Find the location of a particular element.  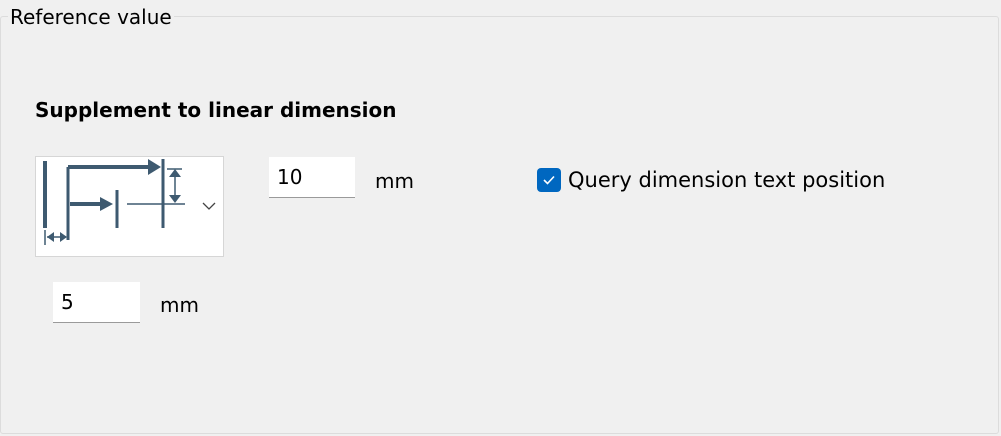

spacing-unit-label: mm is located at coordinates (179, 305).